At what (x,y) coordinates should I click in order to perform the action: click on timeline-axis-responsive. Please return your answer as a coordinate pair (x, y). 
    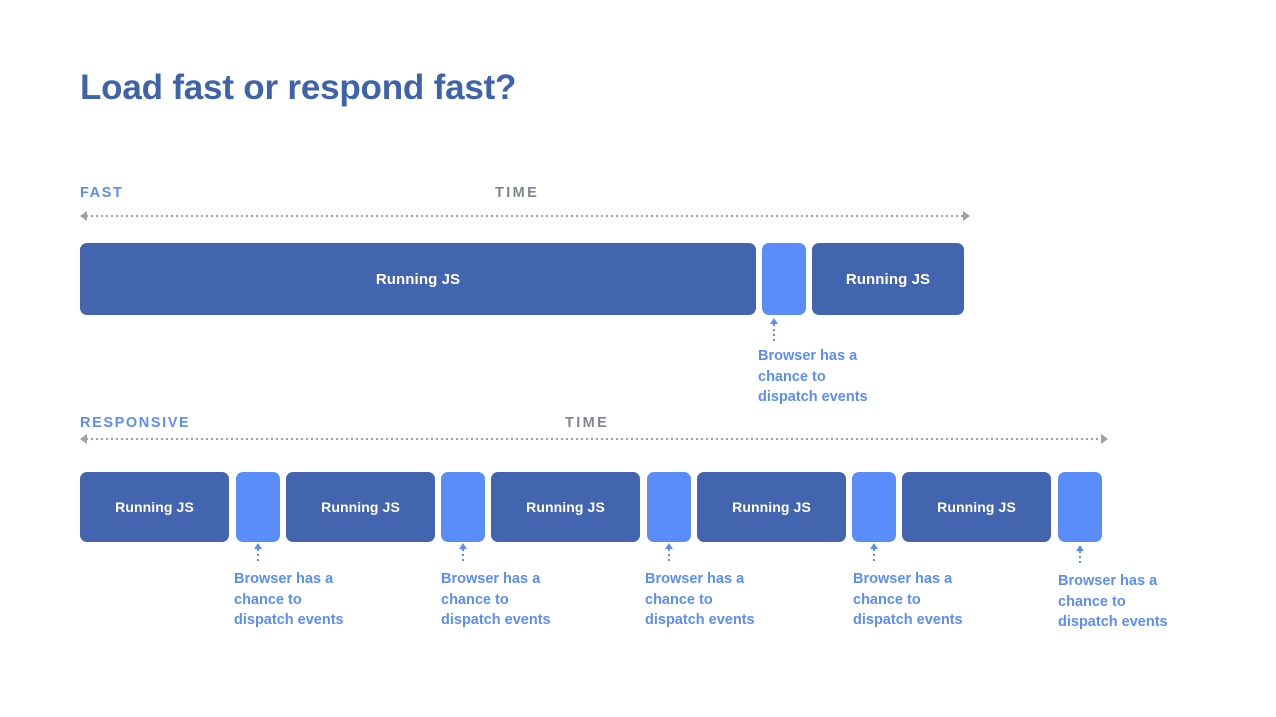
    Looking at the image, I should click on (594, 439).